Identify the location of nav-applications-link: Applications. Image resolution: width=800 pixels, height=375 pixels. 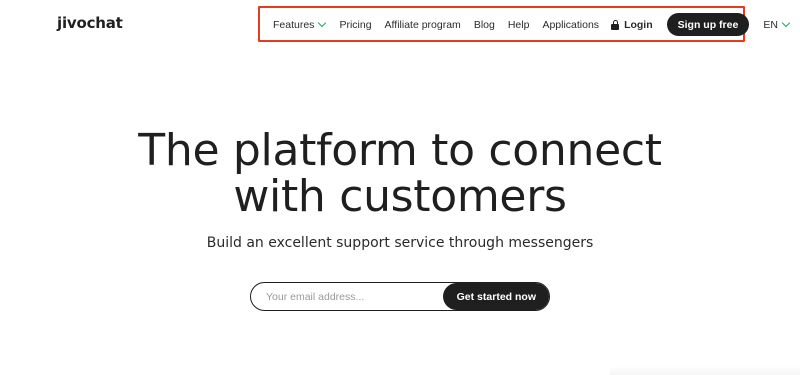
(570, 25).